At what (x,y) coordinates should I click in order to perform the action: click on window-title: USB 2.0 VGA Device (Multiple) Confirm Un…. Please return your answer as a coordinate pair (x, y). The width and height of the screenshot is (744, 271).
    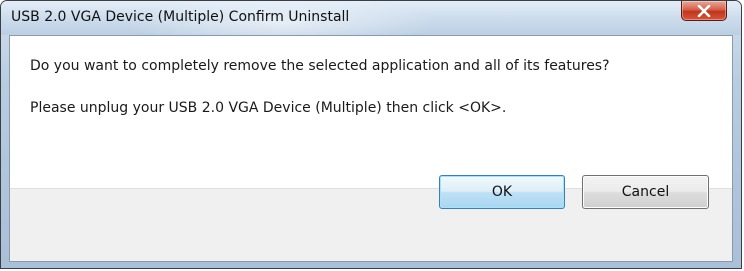
    Looking at the image, I should click on (180, 17).